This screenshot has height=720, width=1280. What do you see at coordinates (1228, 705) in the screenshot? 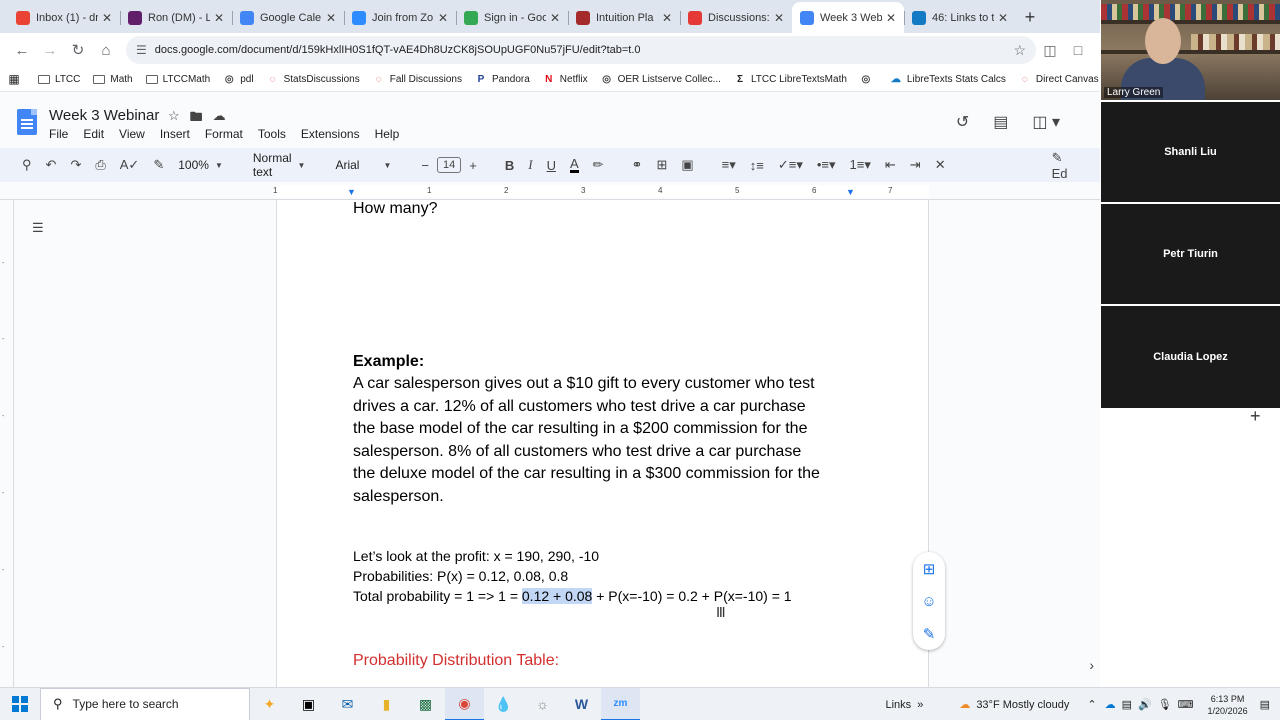
I see `clock: 6:13 PM 1/20/2026` at bounding box center [1228, 705].